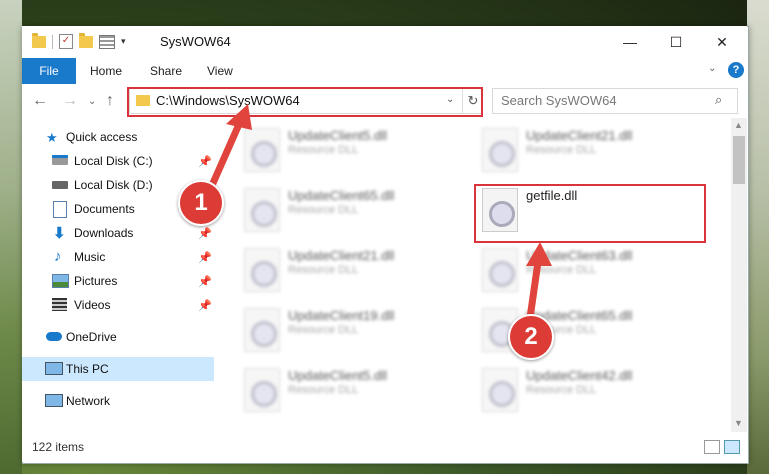 This screenshot has height=474, width=769. Describe the element at coordinates (201, 203) in the screenshot. I see `step-1-badge: 1` at that location.